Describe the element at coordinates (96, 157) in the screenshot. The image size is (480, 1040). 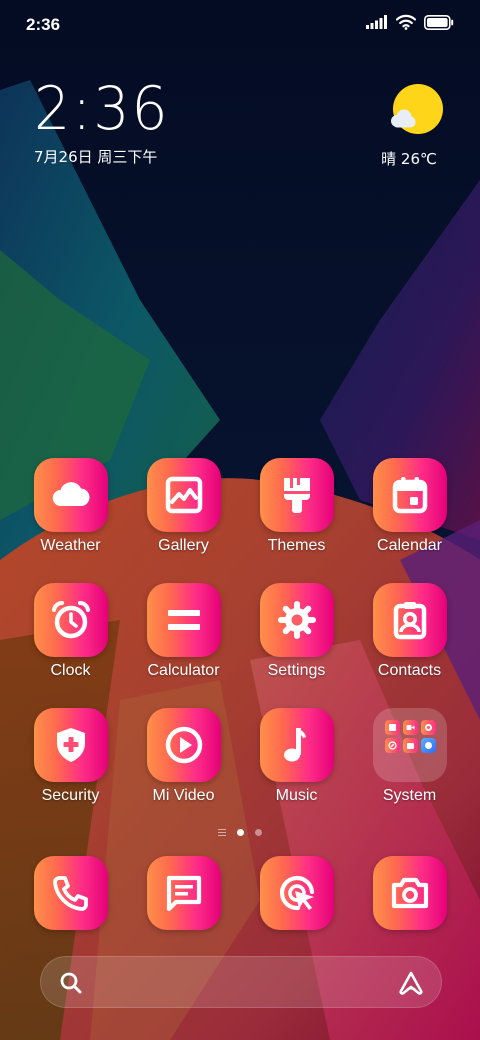
I see `clock-date: 7月26日 周三下午` at that location.